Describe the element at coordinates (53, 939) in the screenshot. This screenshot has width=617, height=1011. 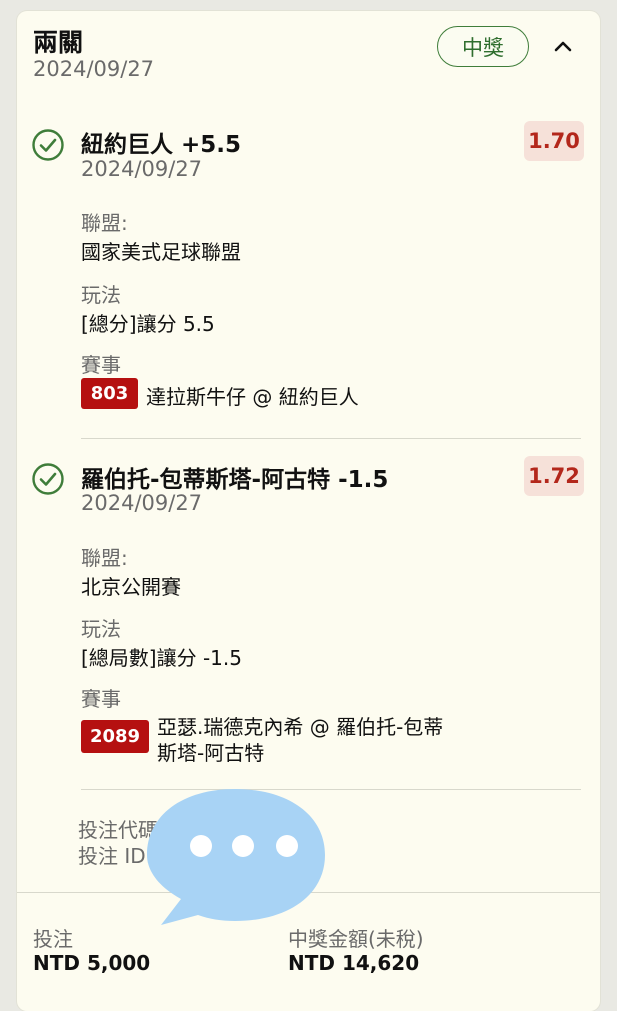
I see `stake-label: 投注` at that location.